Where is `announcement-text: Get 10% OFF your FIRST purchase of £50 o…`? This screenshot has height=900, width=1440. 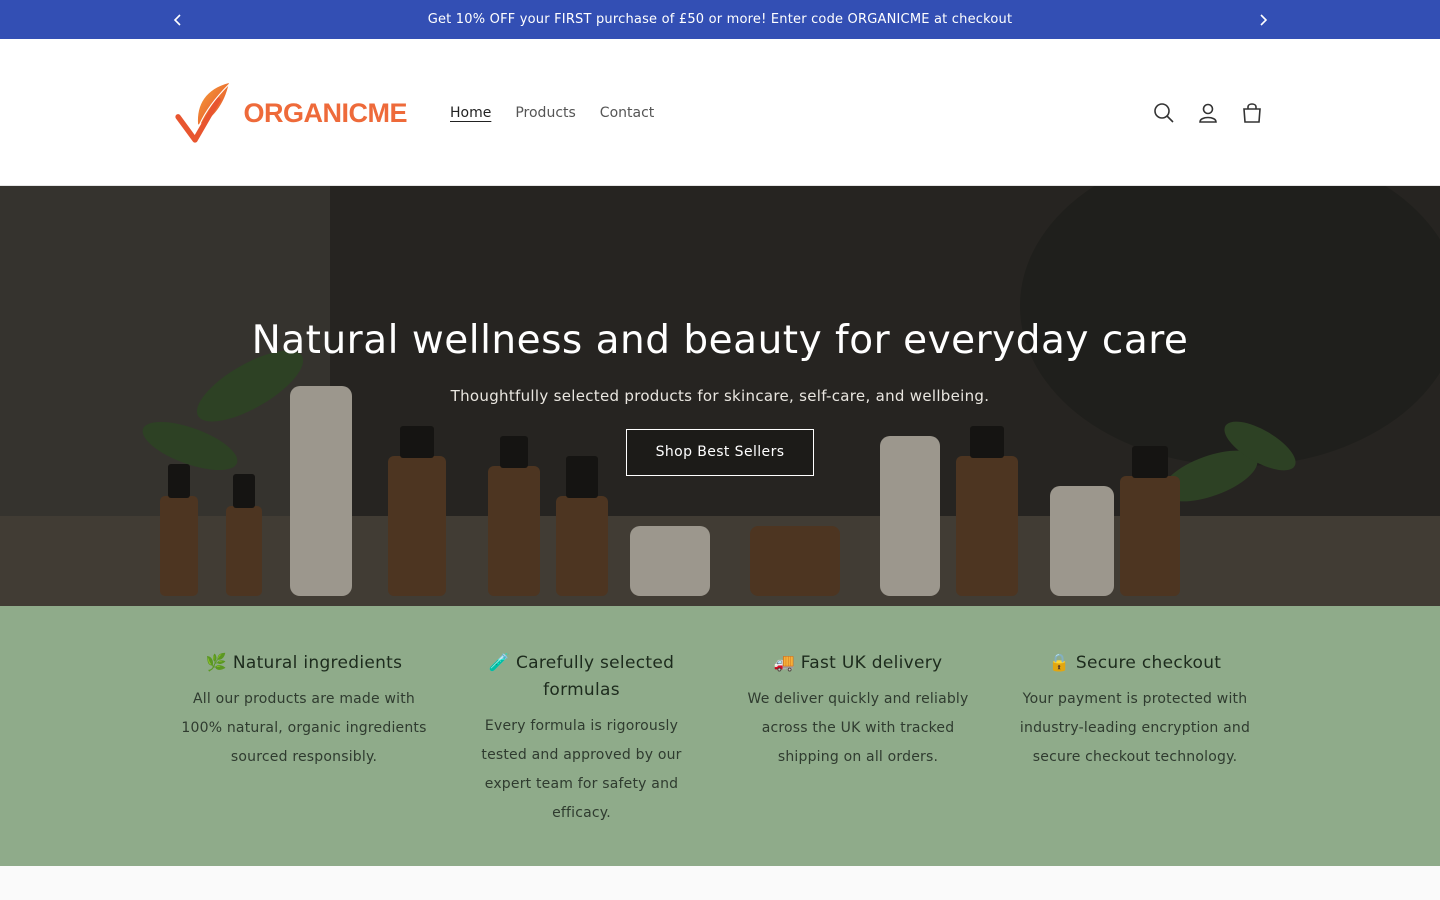 announcement-text: Get 10% OFF your FIRST purchase of £50 o… is located at coordinates (720, 19).